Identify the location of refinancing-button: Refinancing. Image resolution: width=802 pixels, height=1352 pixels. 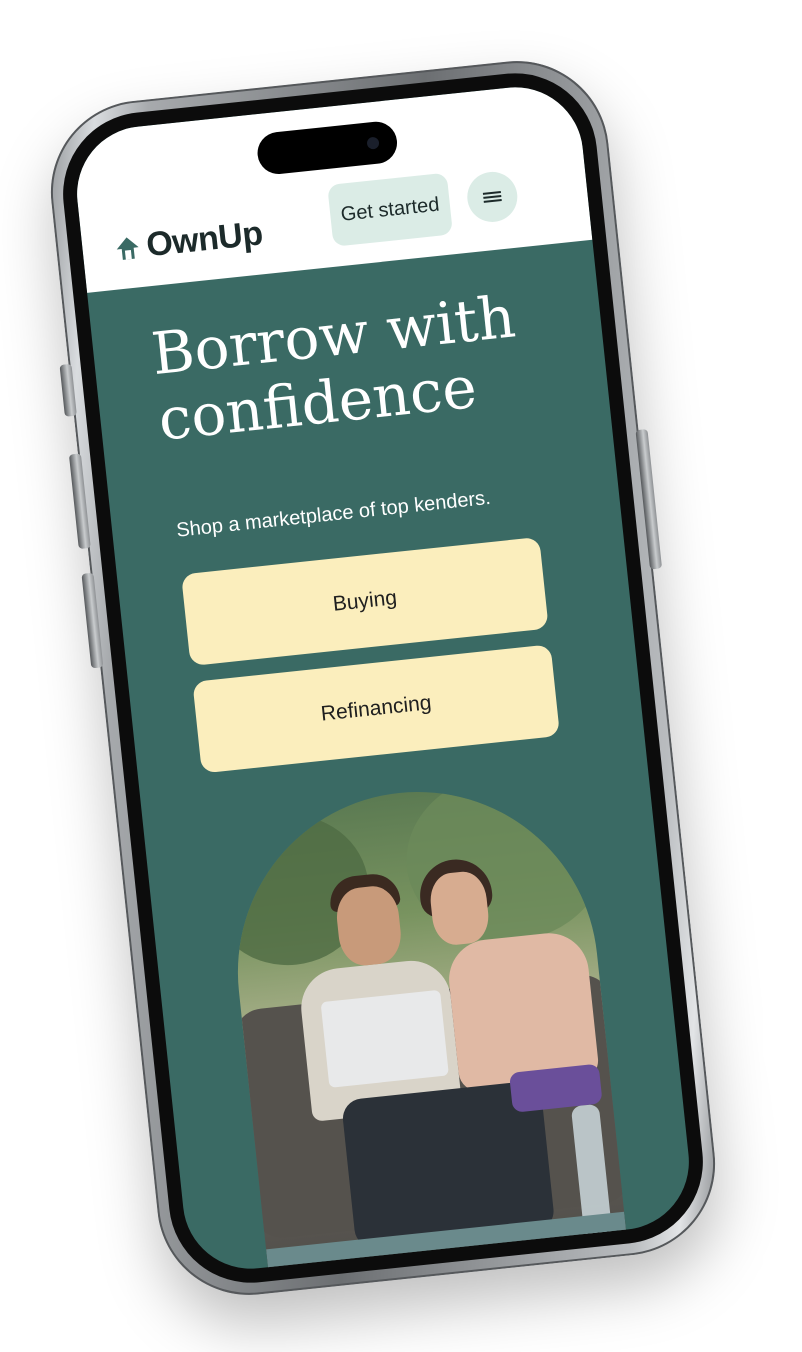
(376, 709).